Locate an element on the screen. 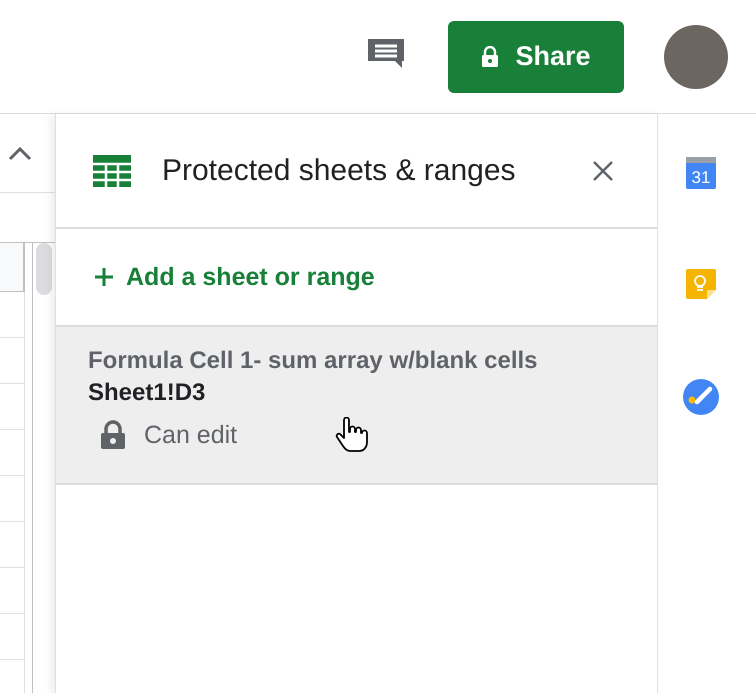  calendar-icon: 31 is located at coordinates (701, 173).